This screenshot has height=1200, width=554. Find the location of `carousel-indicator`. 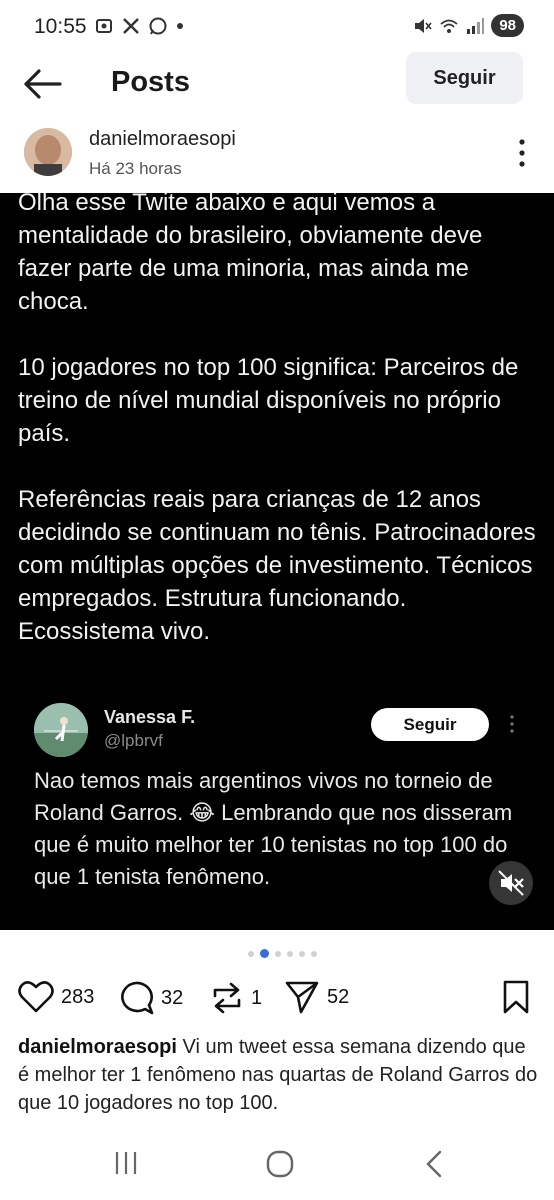

carousel-indicator is located at coordinates (282, 953).